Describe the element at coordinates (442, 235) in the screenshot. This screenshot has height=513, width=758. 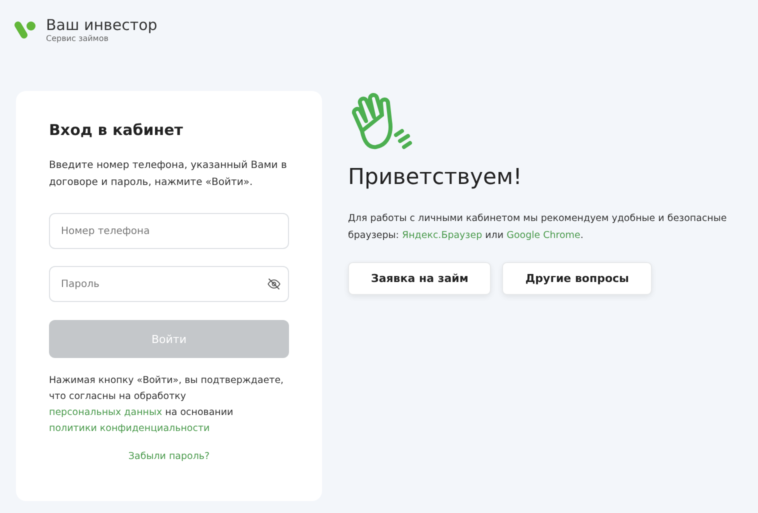
I see `text-link: Яндекс.Браузер` at that location.